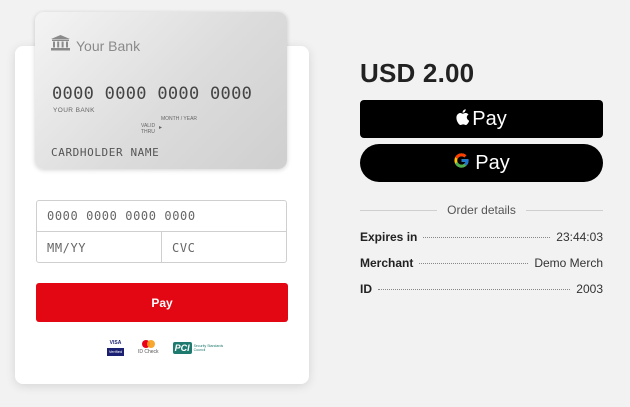  What do you see at coordinates (389, 237) in the screenshot?
I see `detail-key: Expires in` at bounding box center [389, 237].